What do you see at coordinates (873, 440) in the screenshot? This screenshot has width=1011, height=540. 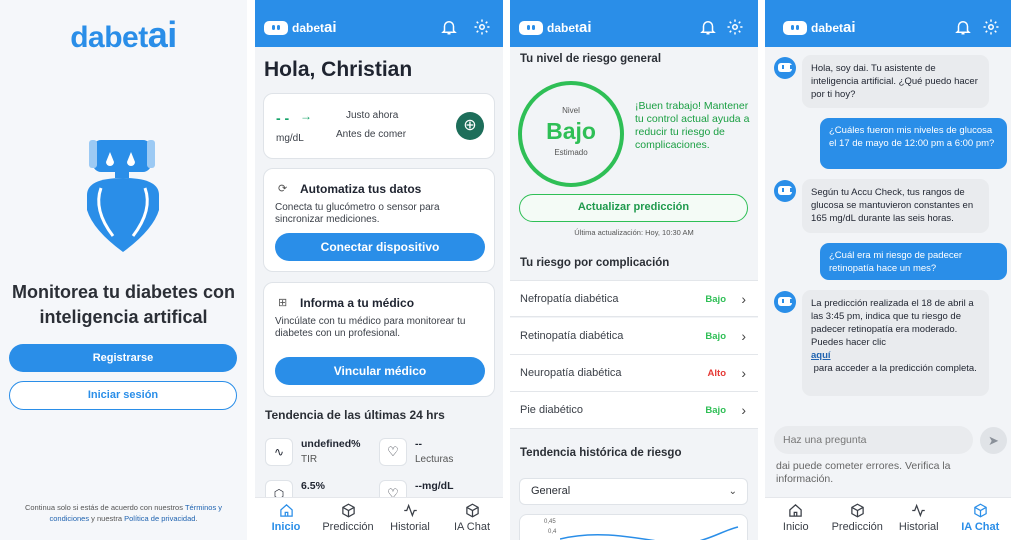 I see `chat-input: Haz una pregunta` at bounding box center [873, 440].